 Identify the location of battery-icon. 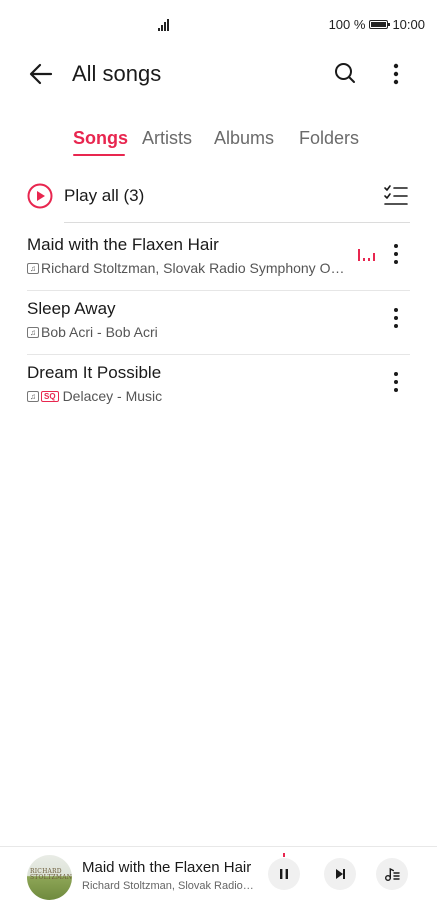
(380, 24).